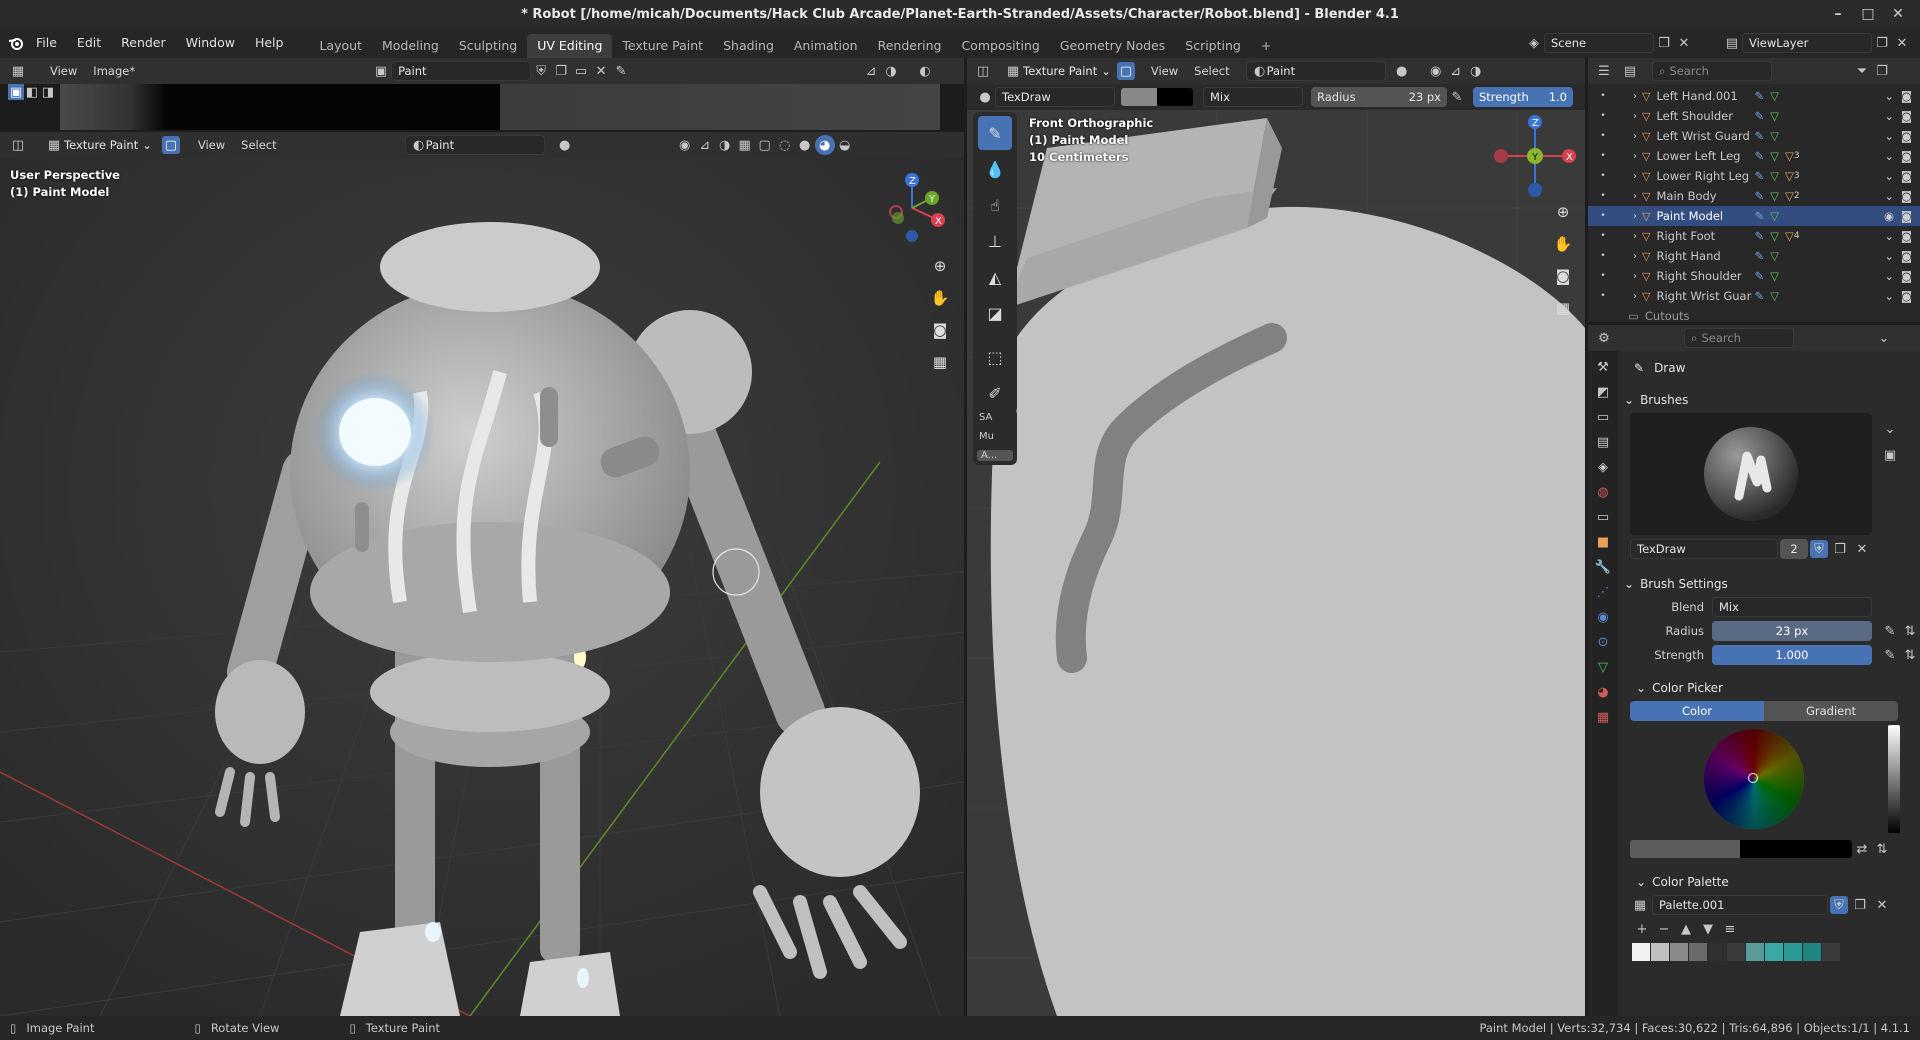  Describe the element at coordinates (269, 43) in the screenshot. I see `menu-help: Help` at that location.